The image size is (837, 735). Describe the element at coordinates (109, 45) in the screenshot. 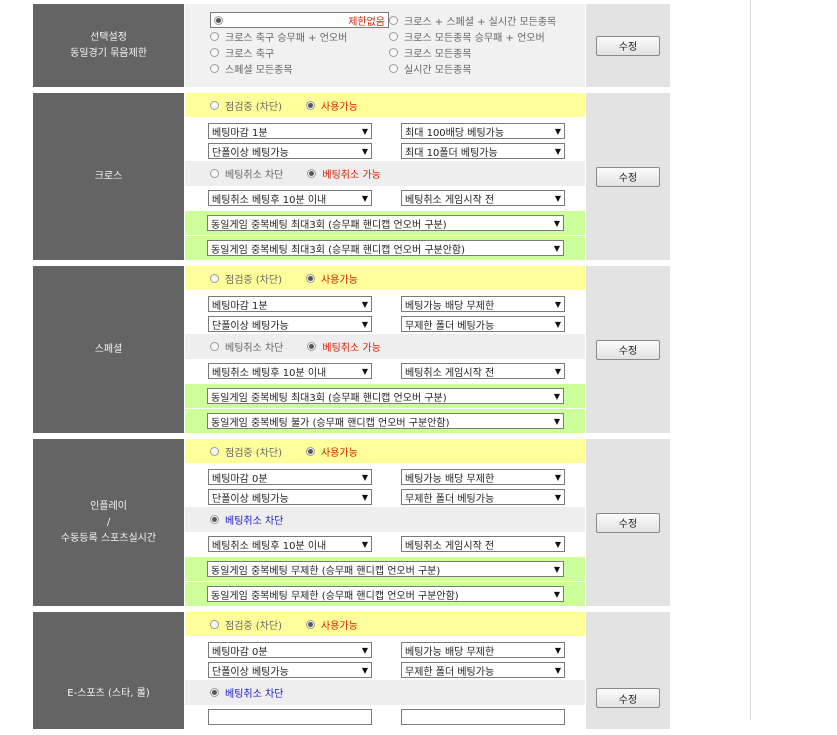

I see `bundle-restriction-label: 선택설정 동일경기 묶음제한` at that location.